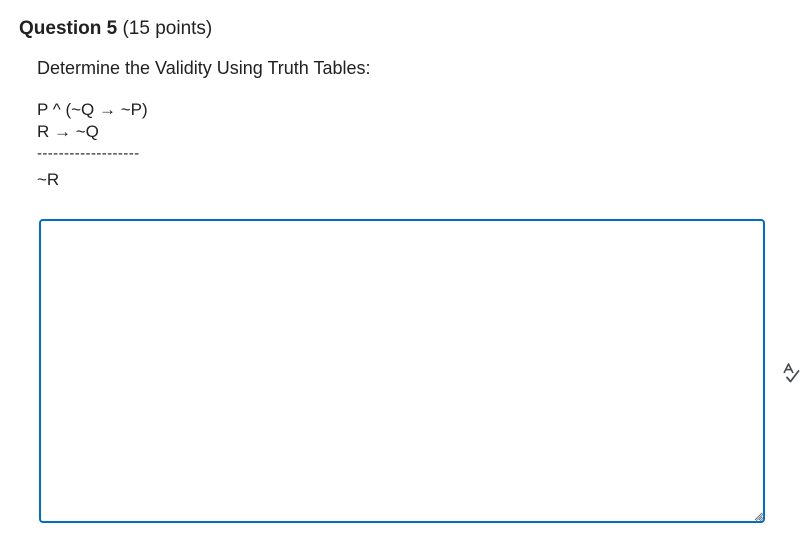  I want to click on question-points: (15 points), so click(167, 28).